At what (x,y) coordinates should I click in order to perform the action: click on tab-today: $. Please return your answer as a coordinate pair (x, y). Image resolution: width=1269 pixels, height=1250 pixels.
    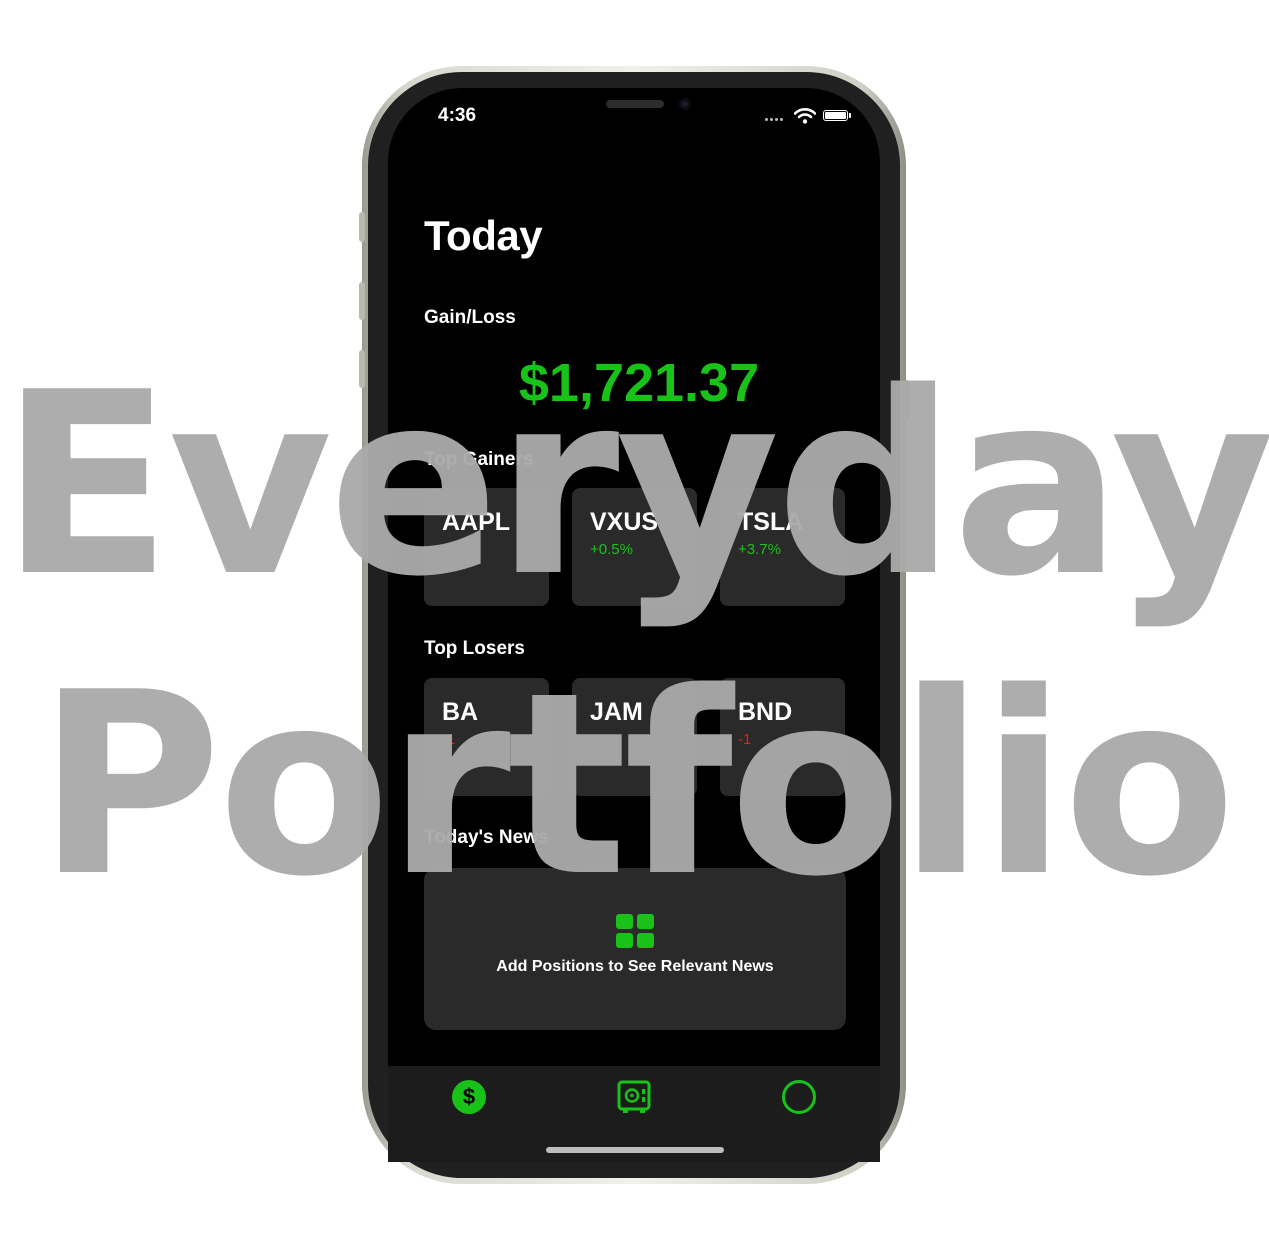
    Looking at the image, I should click on (469, 1097).